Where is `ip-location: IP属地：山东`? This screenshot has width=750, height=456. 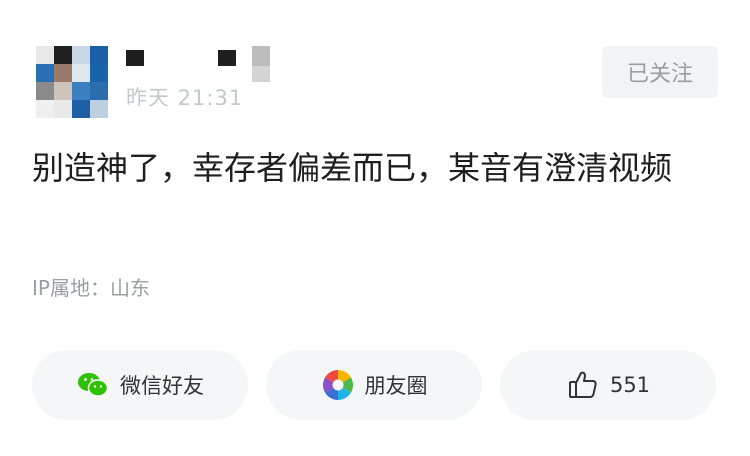 ip-location: IP属地：山东 is located at coordinates (91, 288).